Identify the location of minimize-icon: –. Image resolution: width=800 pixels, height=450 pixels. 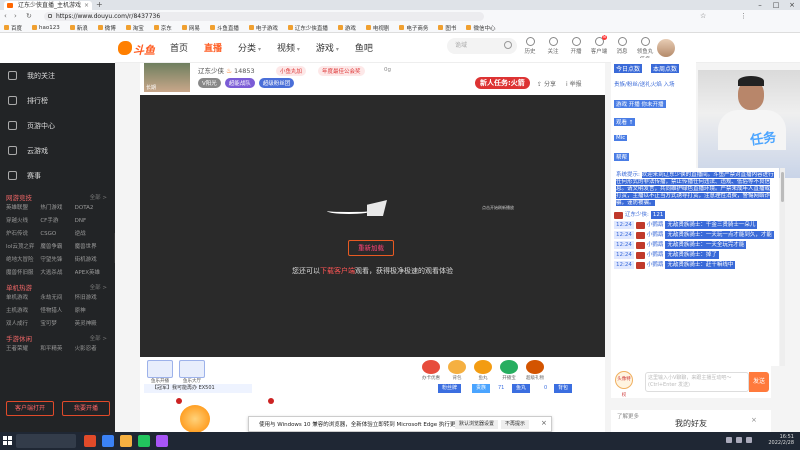
(760, 5).